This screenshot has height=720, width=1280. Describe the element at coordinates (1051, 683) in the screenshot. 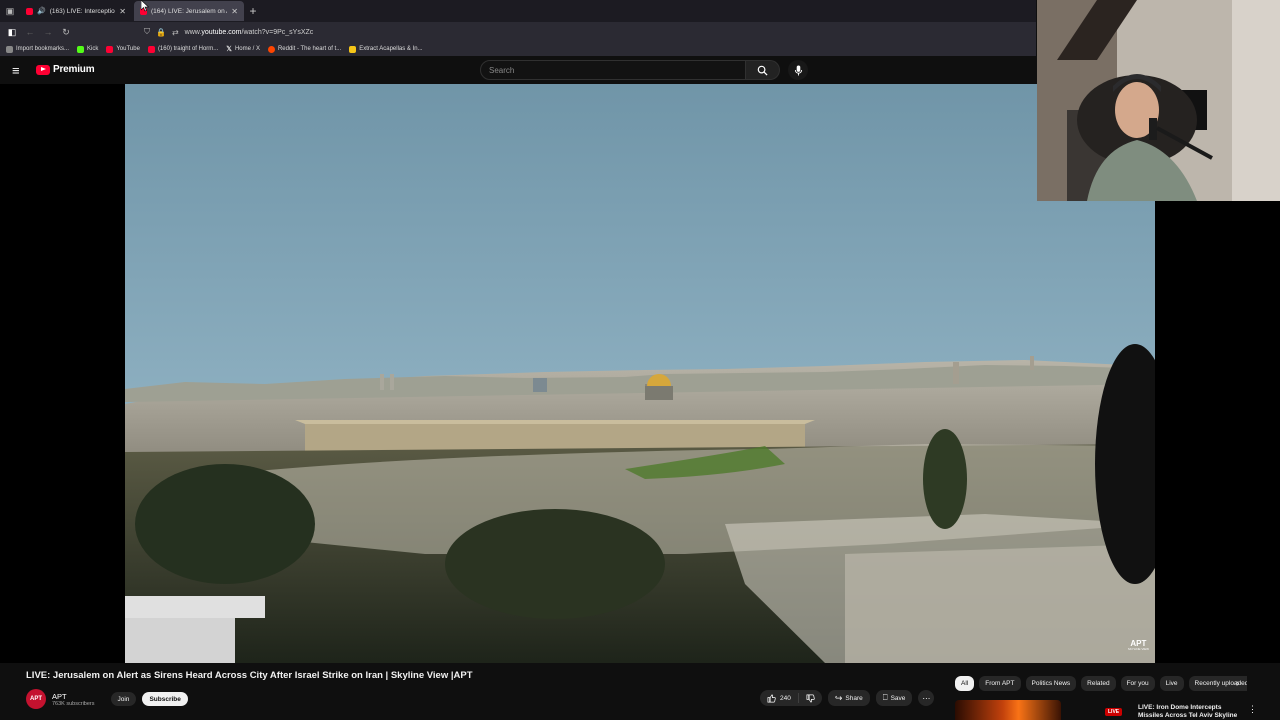

I see `chip-politics-news: Politics News` at that location.